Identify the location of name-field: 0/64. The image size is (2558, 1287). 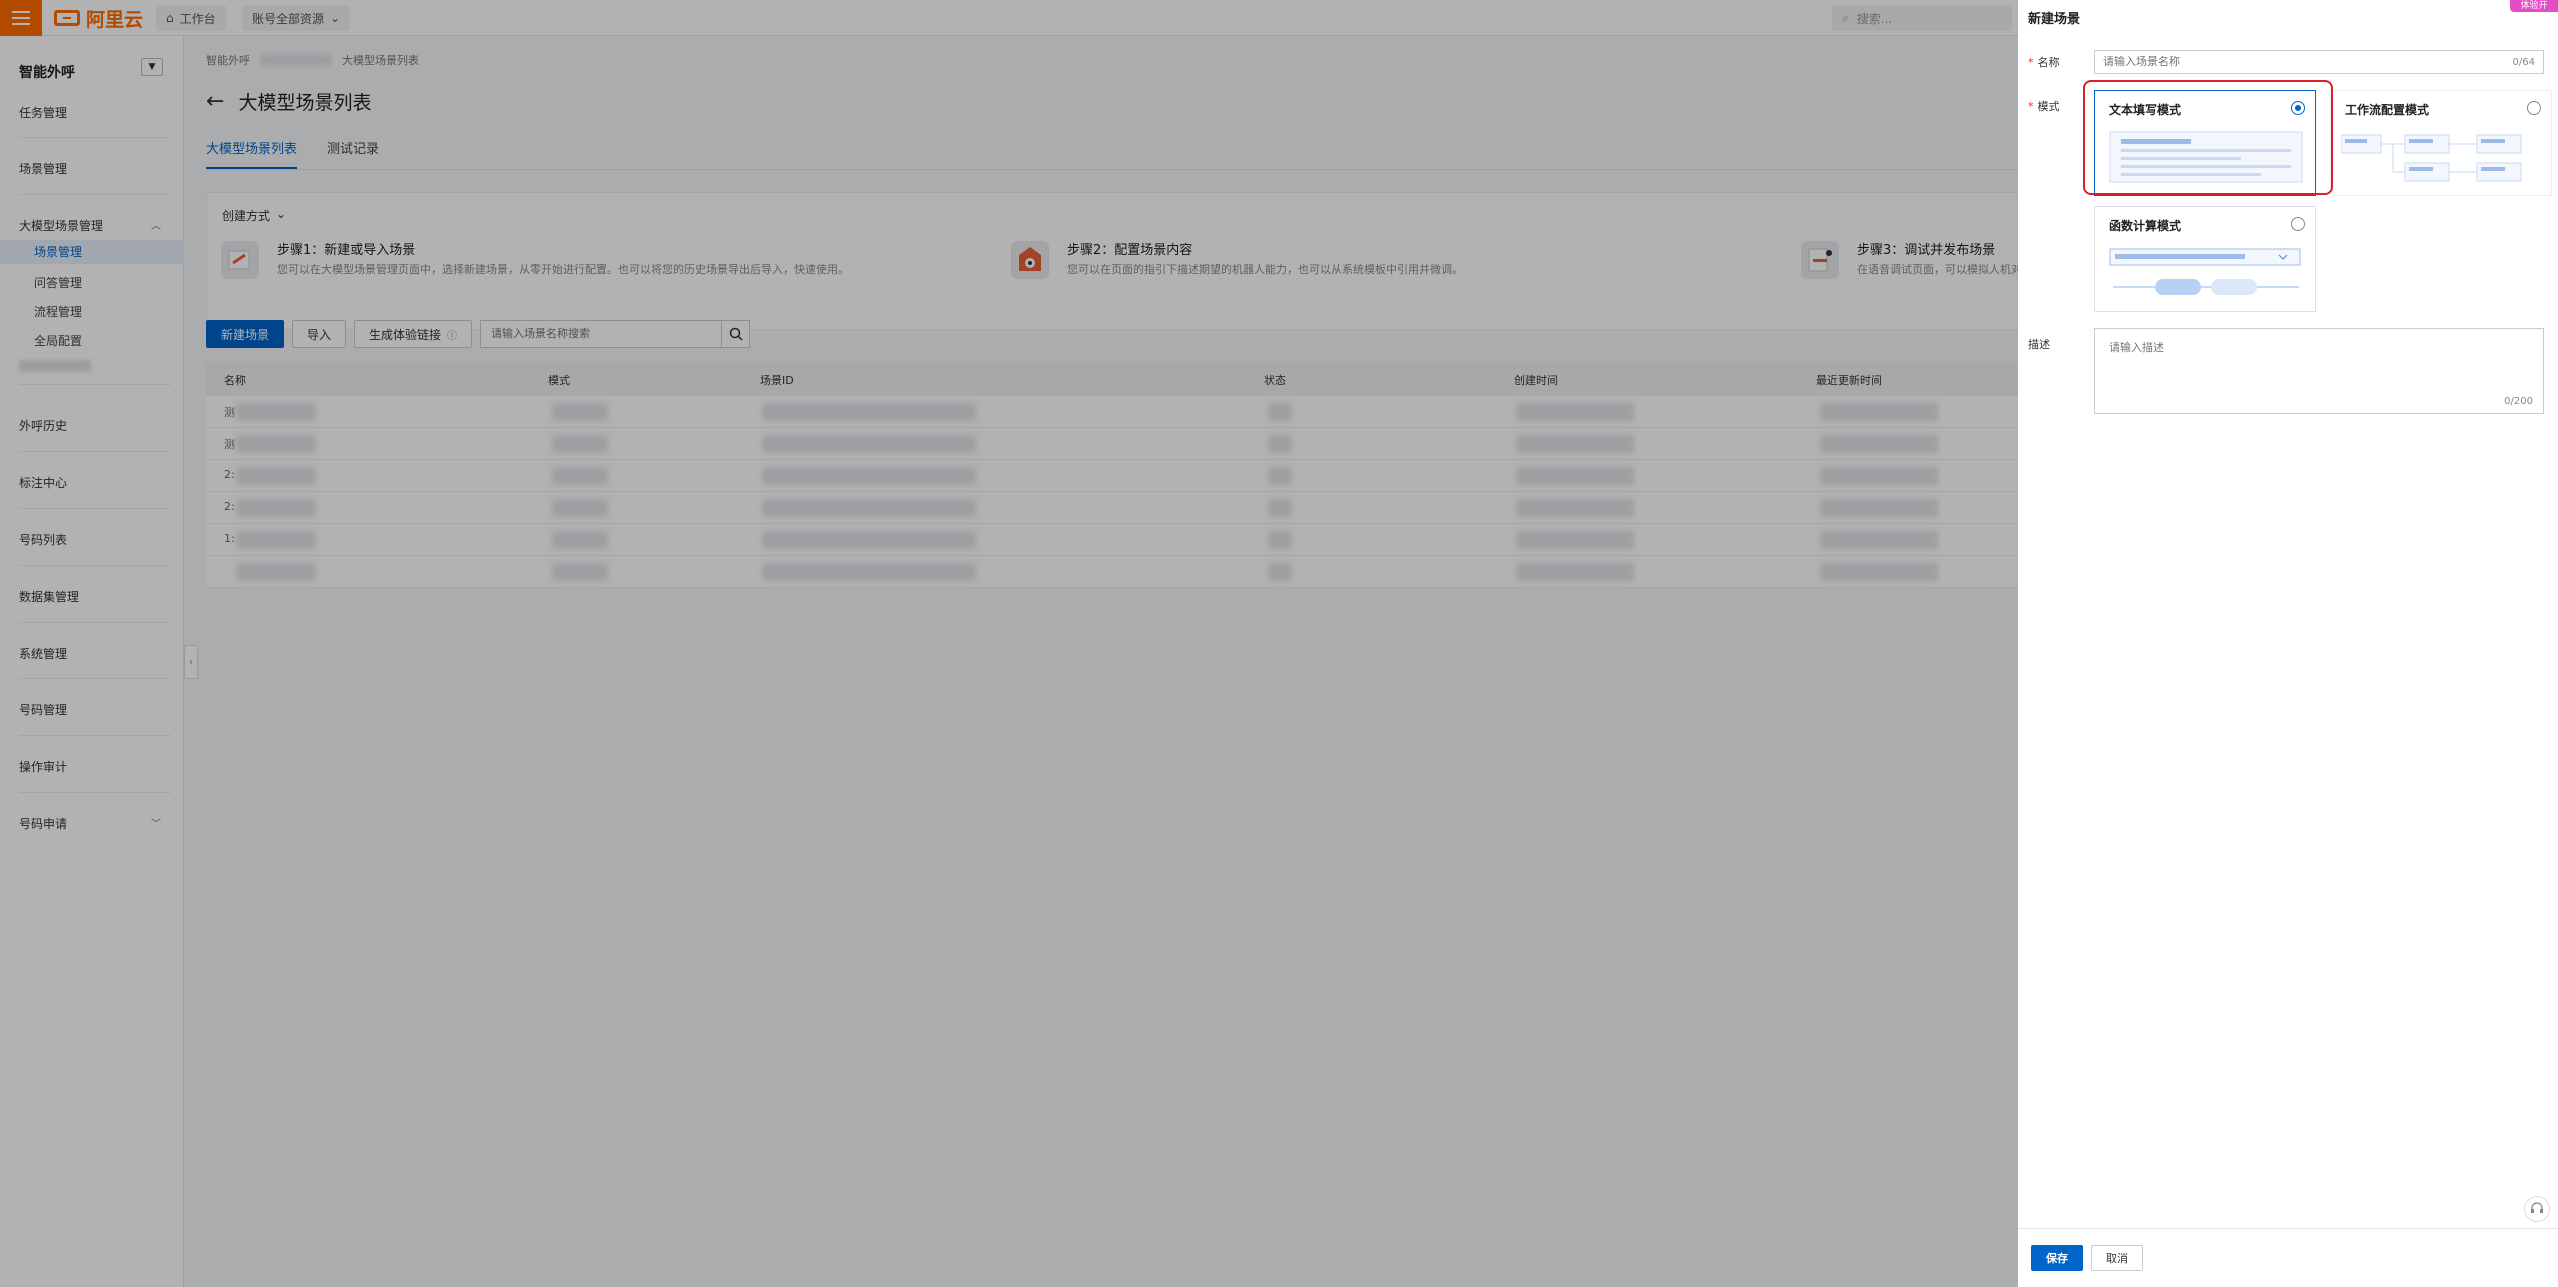
(2319, 62).